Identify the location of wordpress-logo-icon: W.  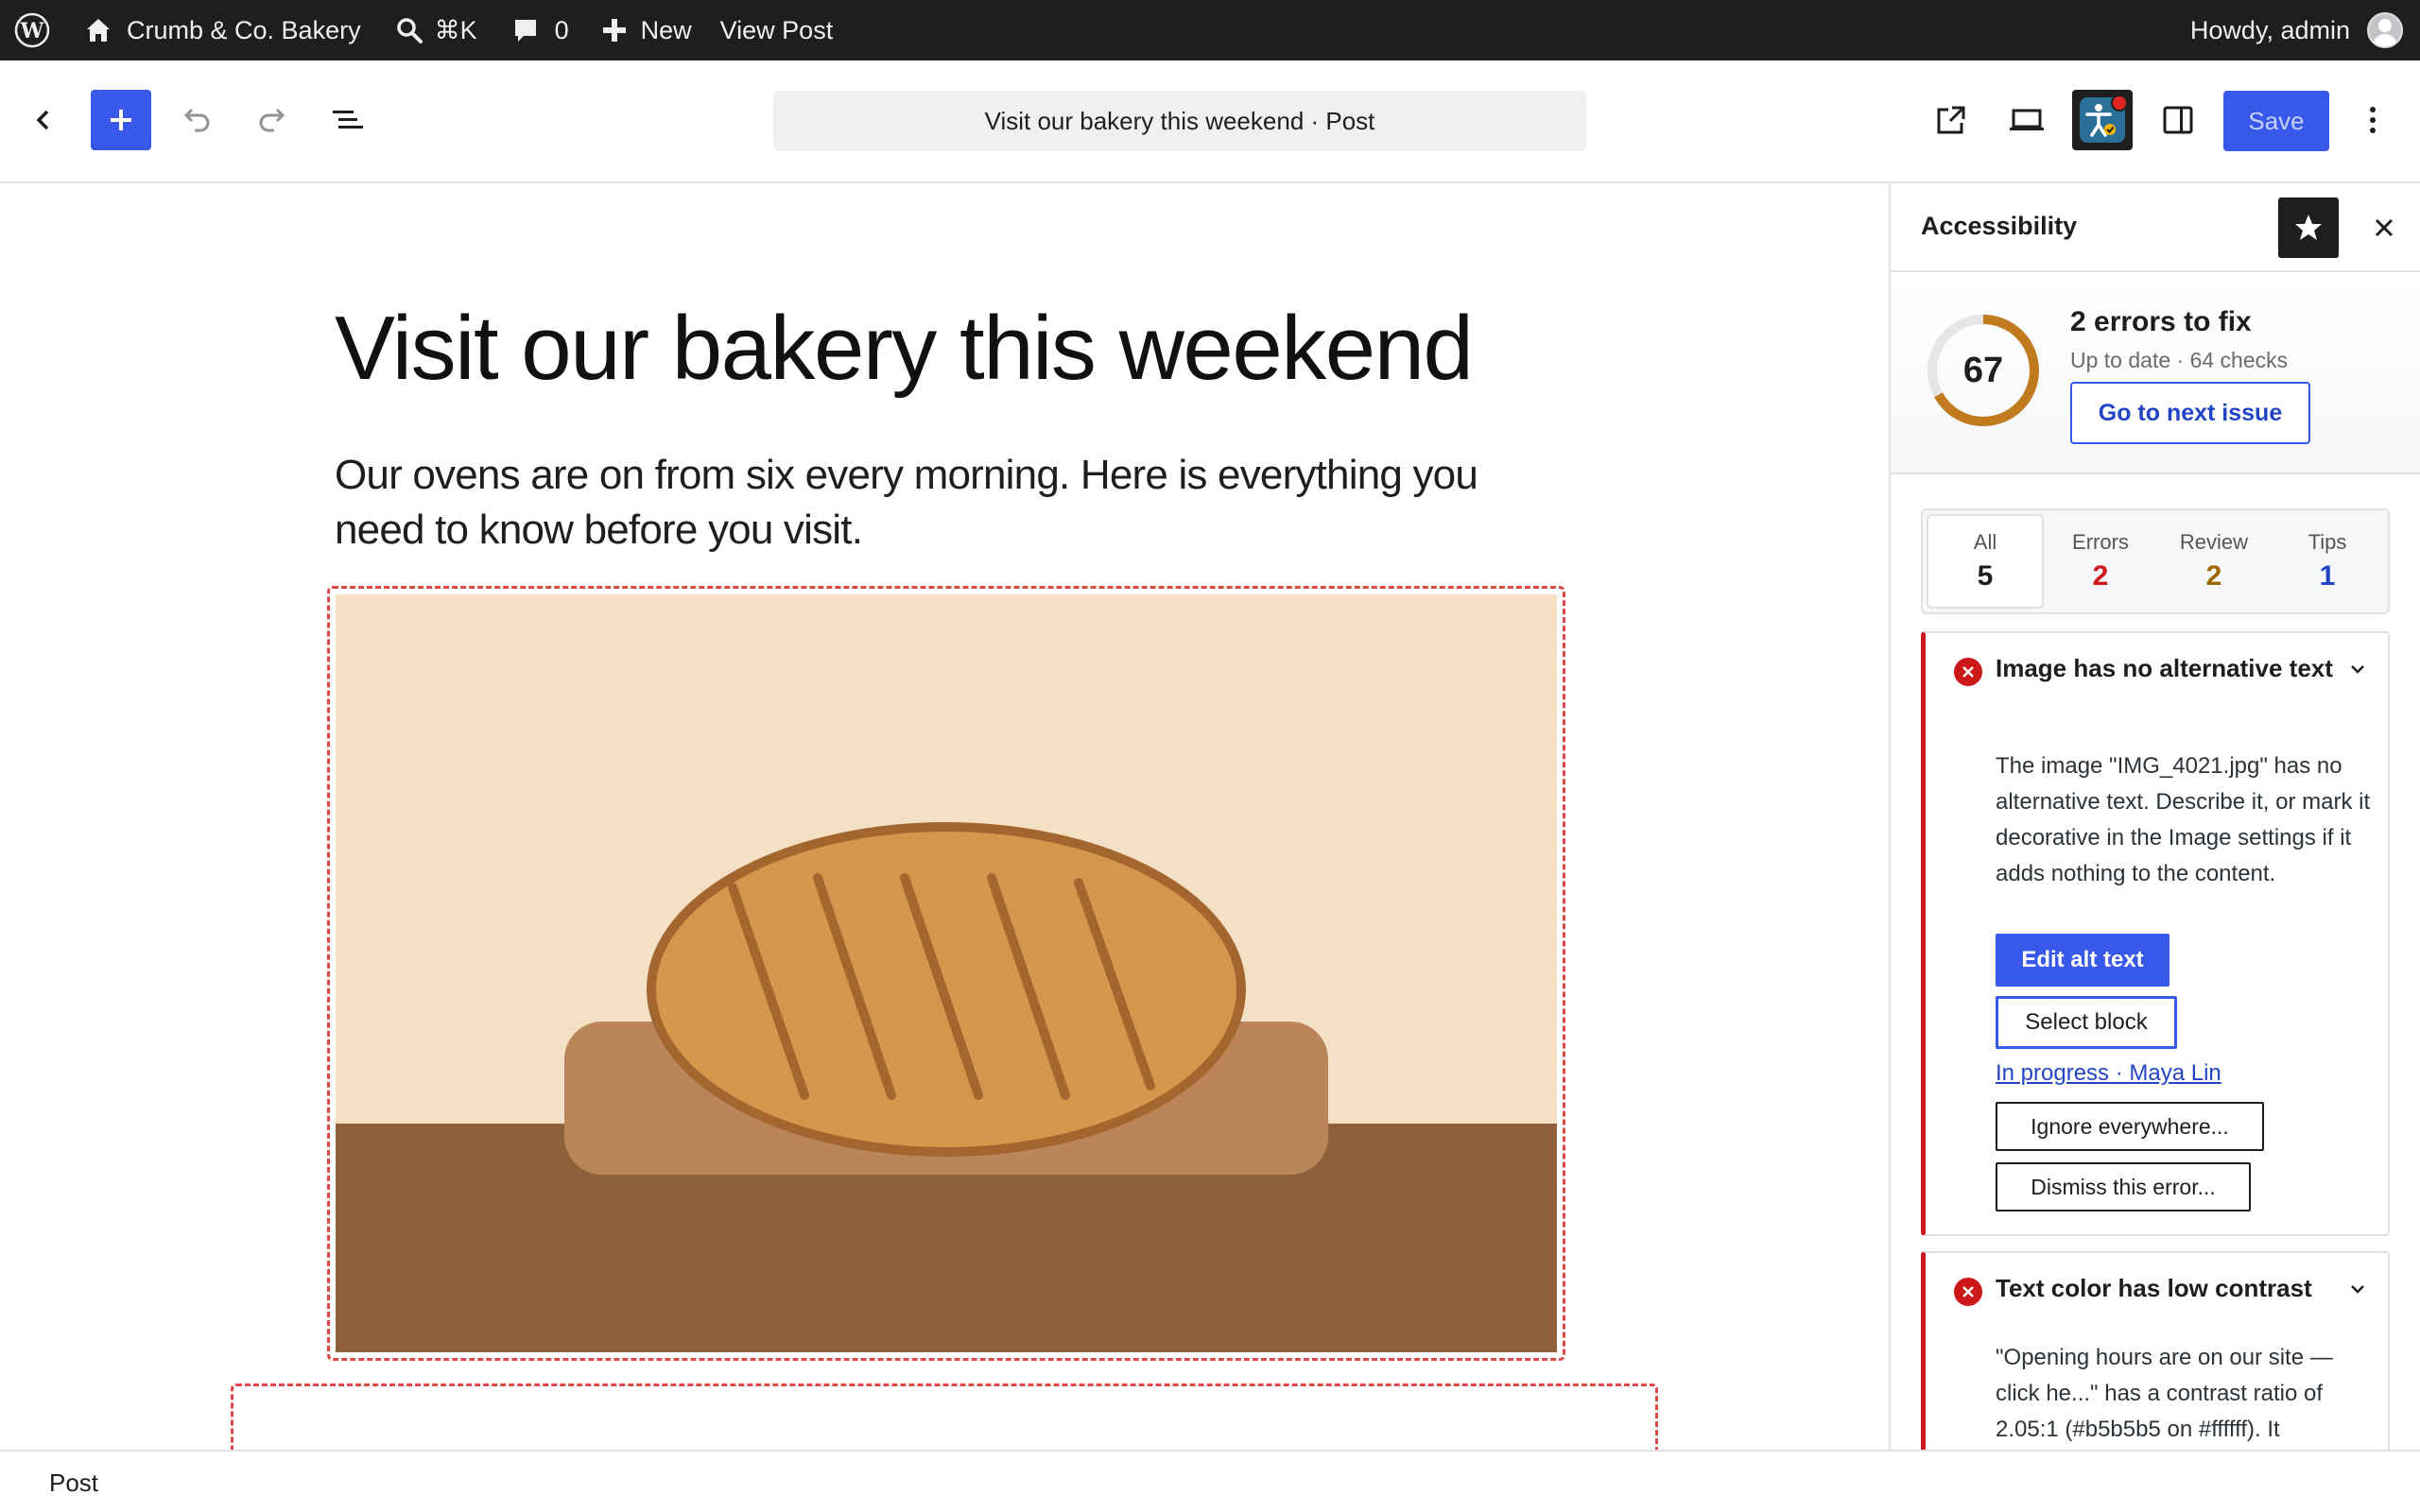
(32, 30).